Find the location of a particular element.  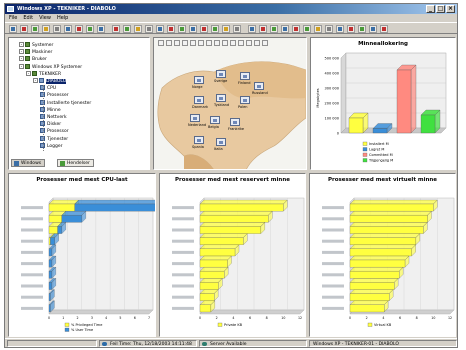

tab-windows: Windows is located at coordinates (28, 163).